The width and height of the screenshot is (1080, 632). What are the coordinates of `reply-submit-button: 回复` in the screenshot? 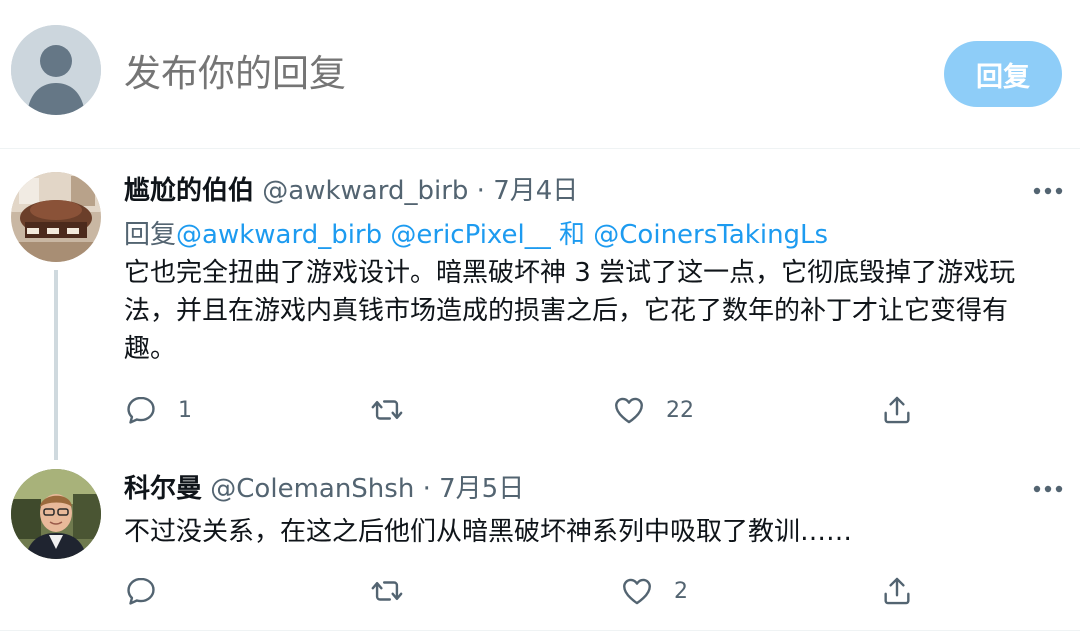 It's located at (1003, 74).